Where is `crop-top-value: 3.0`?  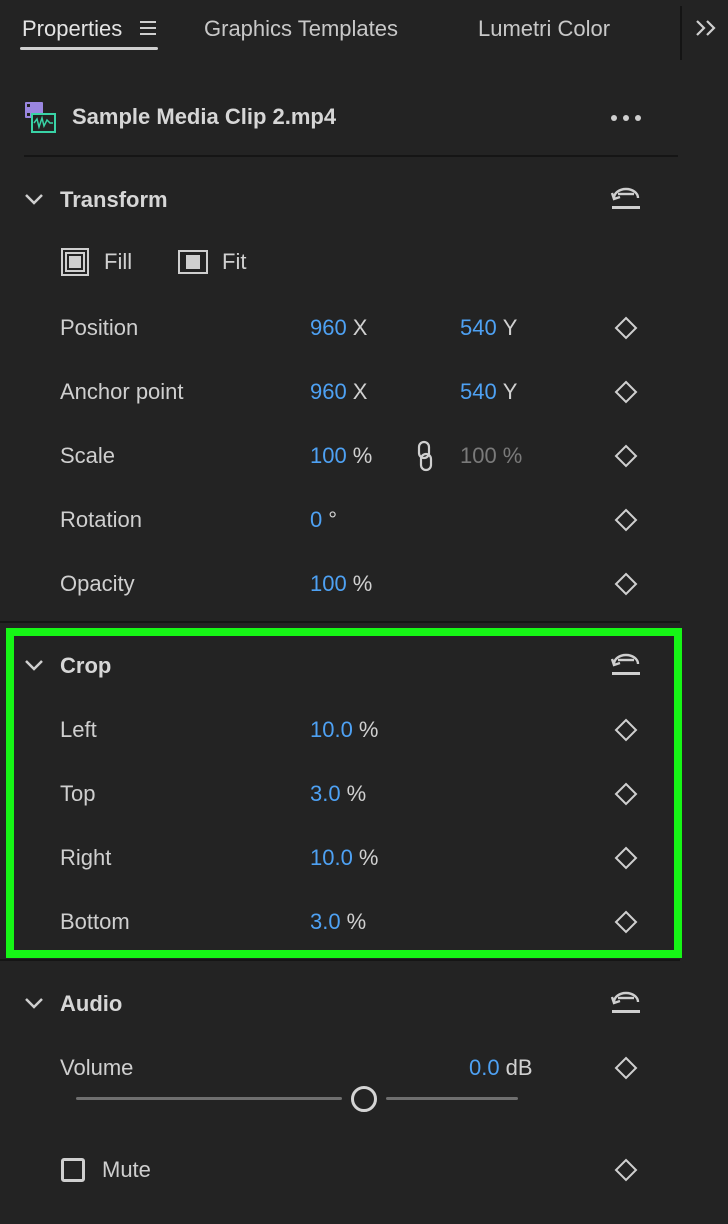
crop-top-value: 3.0 is located at coordinates (325, 793).